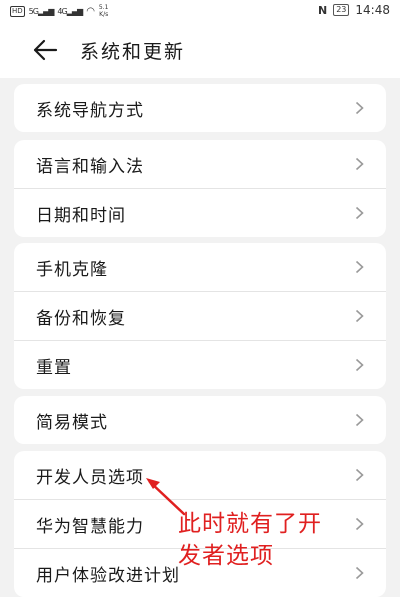 This screenshot has height=597, width=400. Describe the element at coordinates (200, 267) in the screenshot. I see `settings-row: 手机克隆` at that location.